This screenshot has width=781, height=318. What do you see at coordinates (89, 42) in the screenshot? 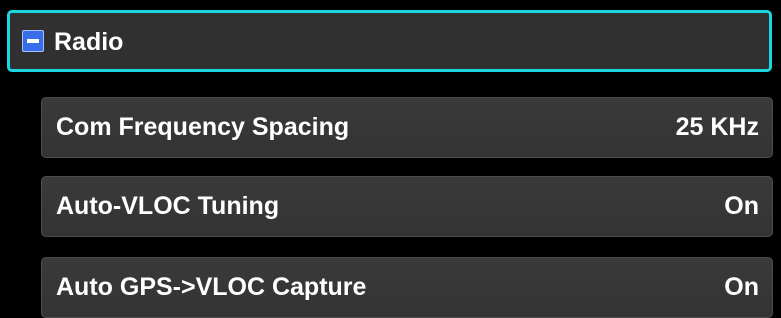
I see `section-title: Radio` at bounding box center [89, 42].